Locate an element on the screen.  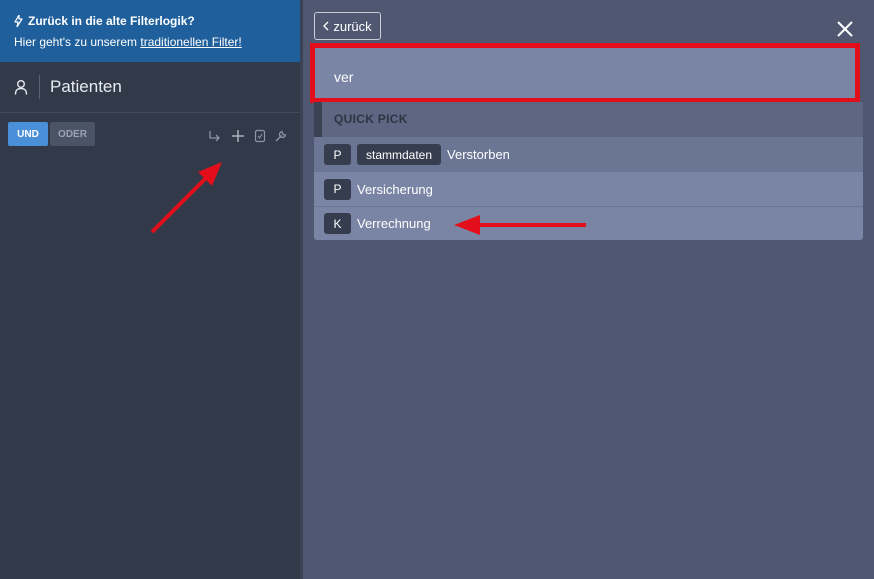
quick-pick-label: QUICK PICK is located at coordinates (371, 119).